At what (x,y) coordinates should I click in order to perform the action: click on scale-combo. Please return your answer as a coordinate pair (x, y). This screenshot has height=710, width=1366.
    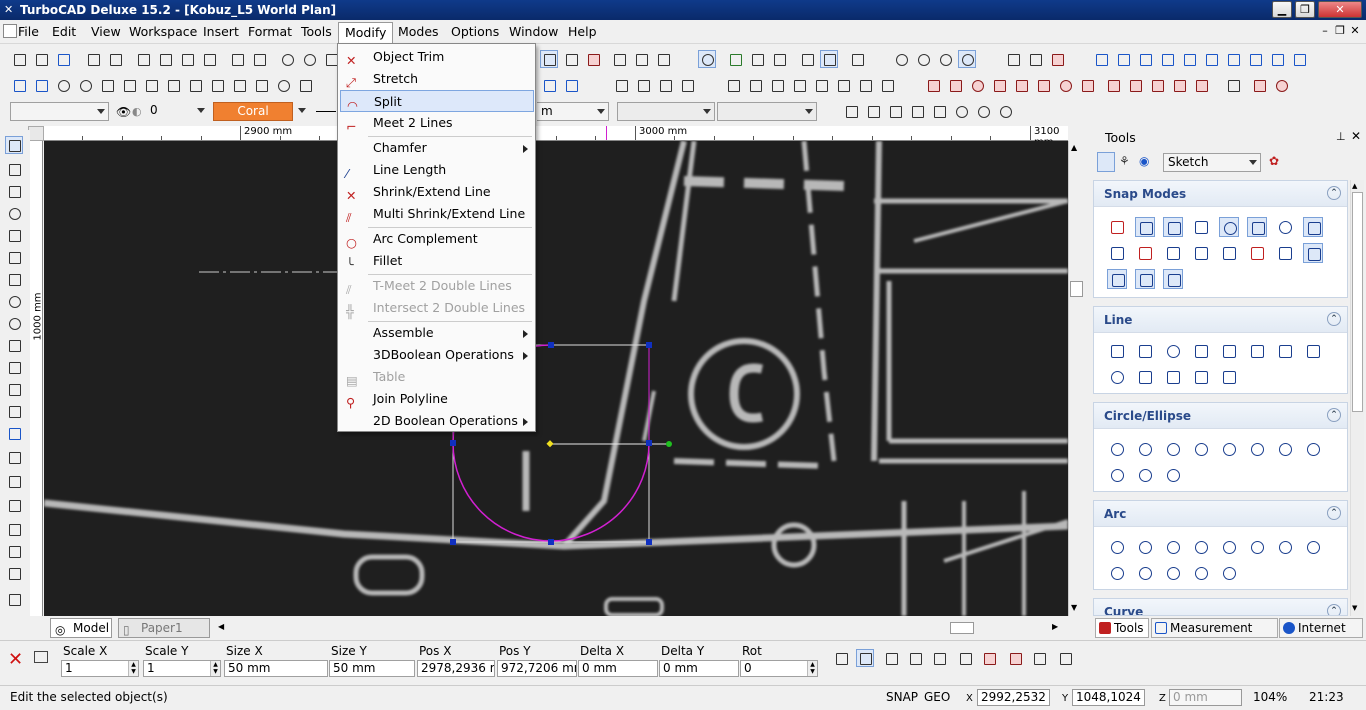
    Looking at the image, I should click on (767, 111).